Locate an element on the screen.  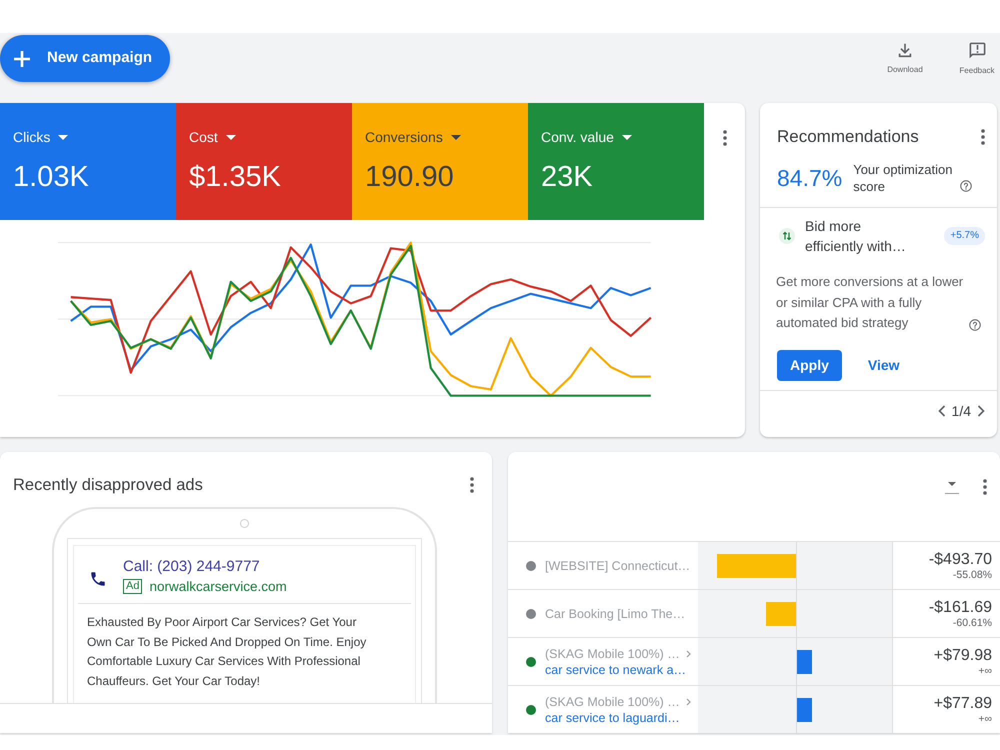
metric-label: Clicks is located at coordinates (31, 137).